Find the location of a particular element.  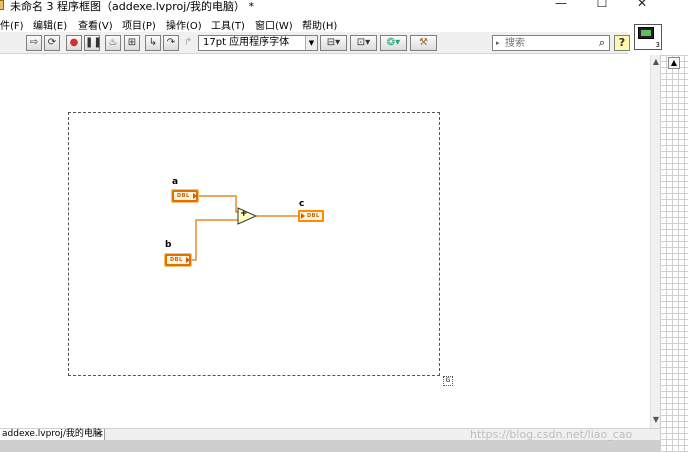

menu-view: 查看(V) is located at coordinates (95, 24).